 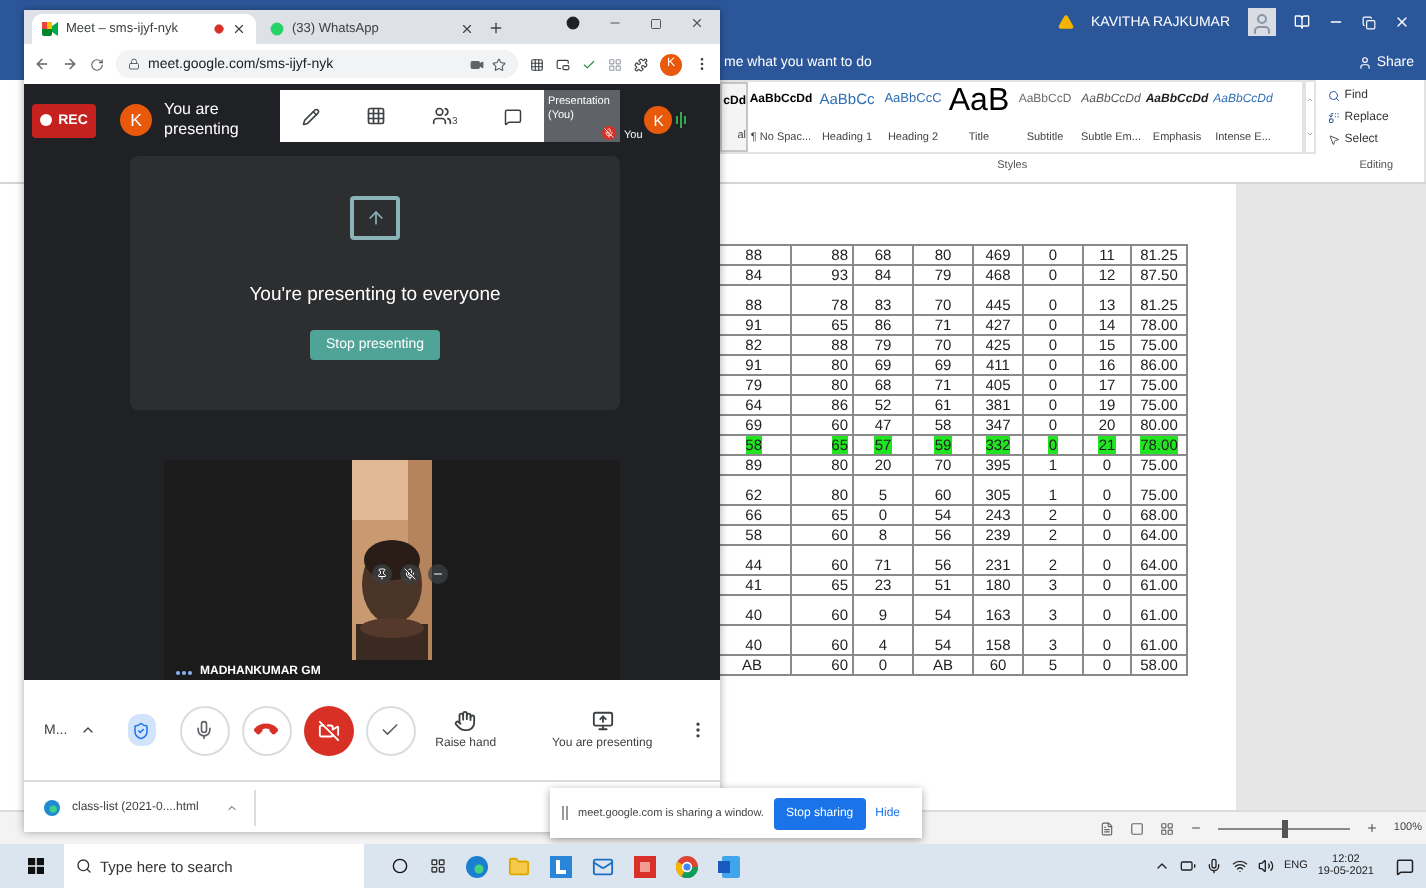 What do you see at coordinates (603, 866) in the screenshot?
I see `mail-icon` at bounding box center [603, 866].